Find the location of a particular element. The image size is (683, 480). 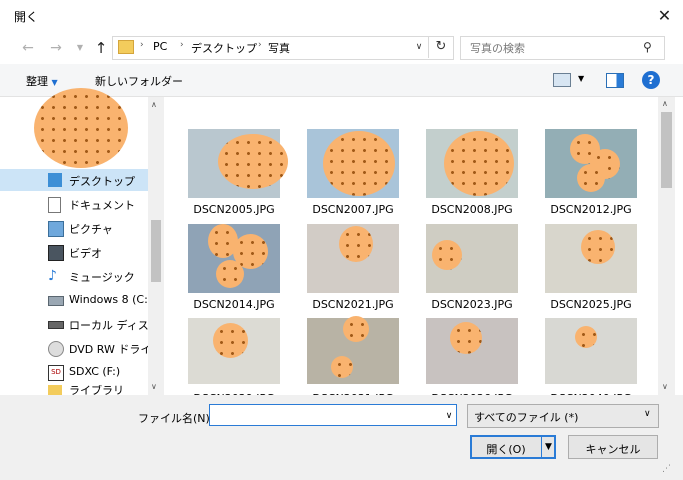

documents-icon is located at coordinates (54, 205).